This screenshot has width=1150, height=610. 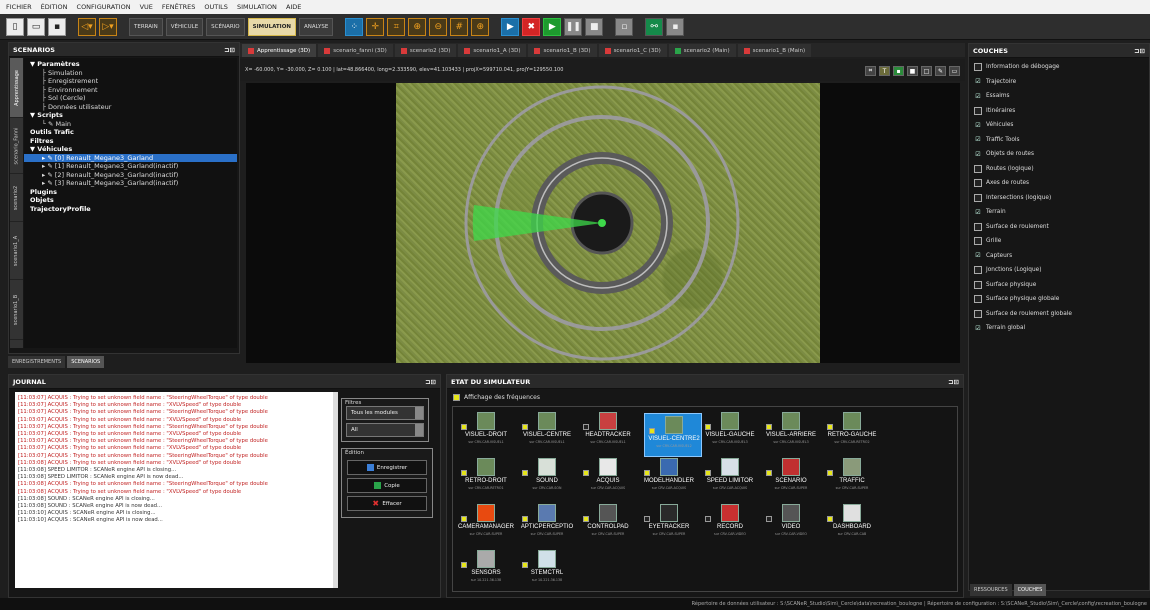 What do you see at coordinates (335, 490) in the screenshot?
I see `journal-scrollbar` at bounding box center [335, 490].